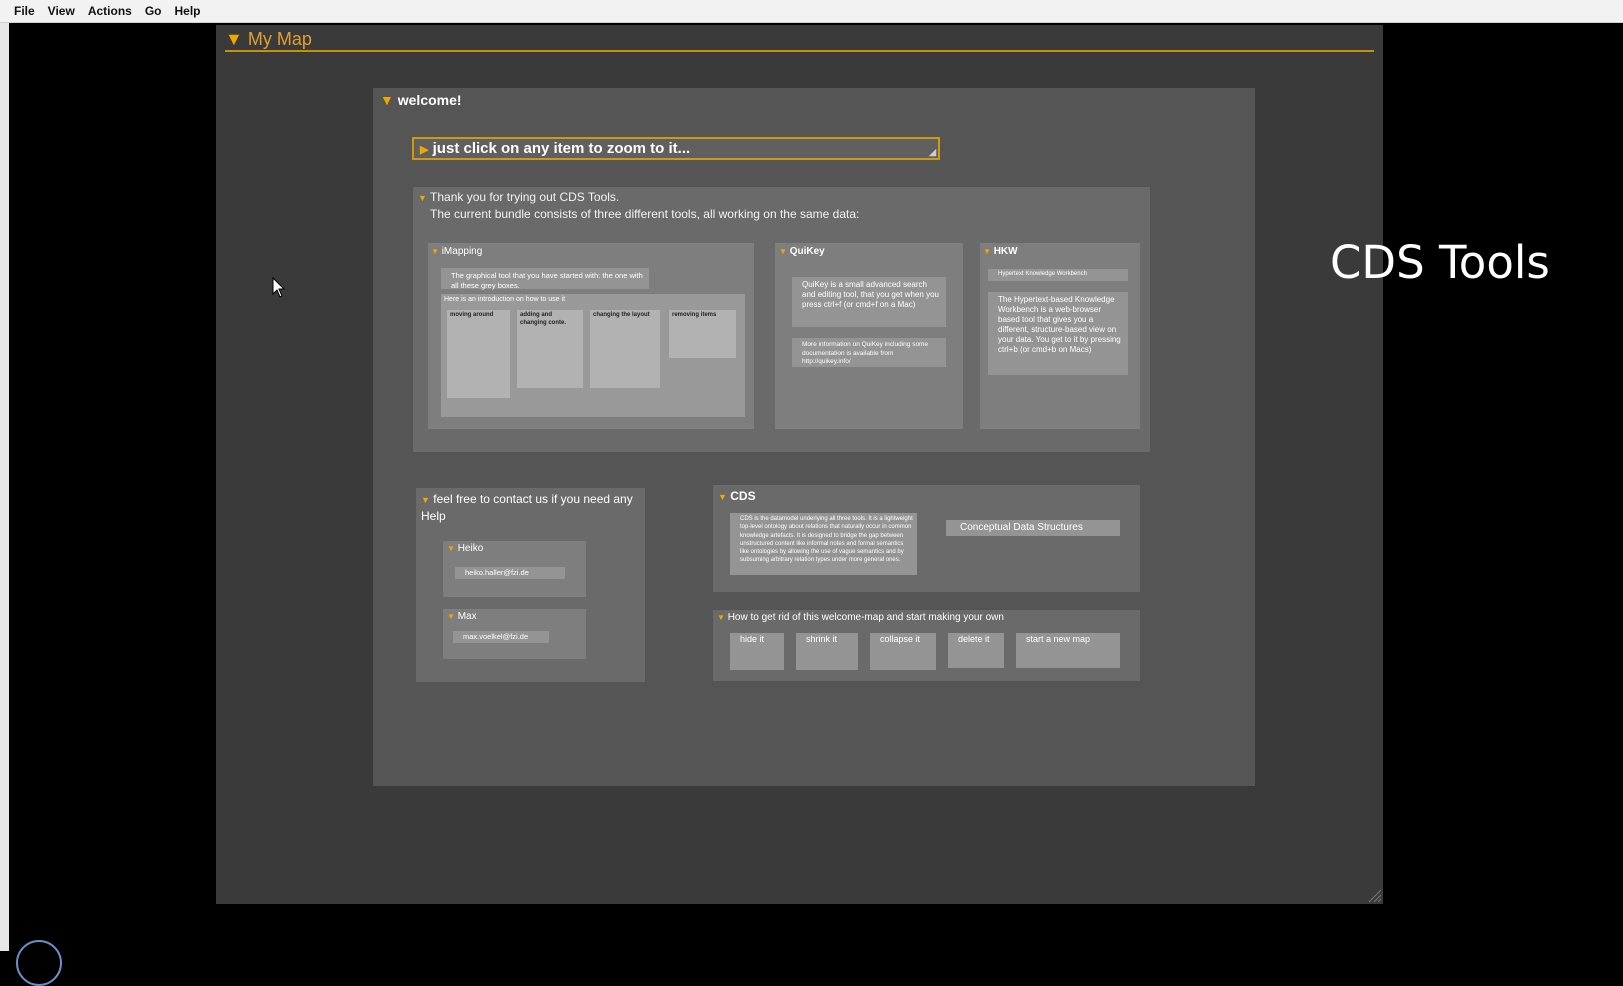 The height and width of the screenshot is (986, 1623). Describe the element at coordinates (497, 572) in the screenshot. I see `contact-email-label: heiko.haller@fzi.de` at that location.